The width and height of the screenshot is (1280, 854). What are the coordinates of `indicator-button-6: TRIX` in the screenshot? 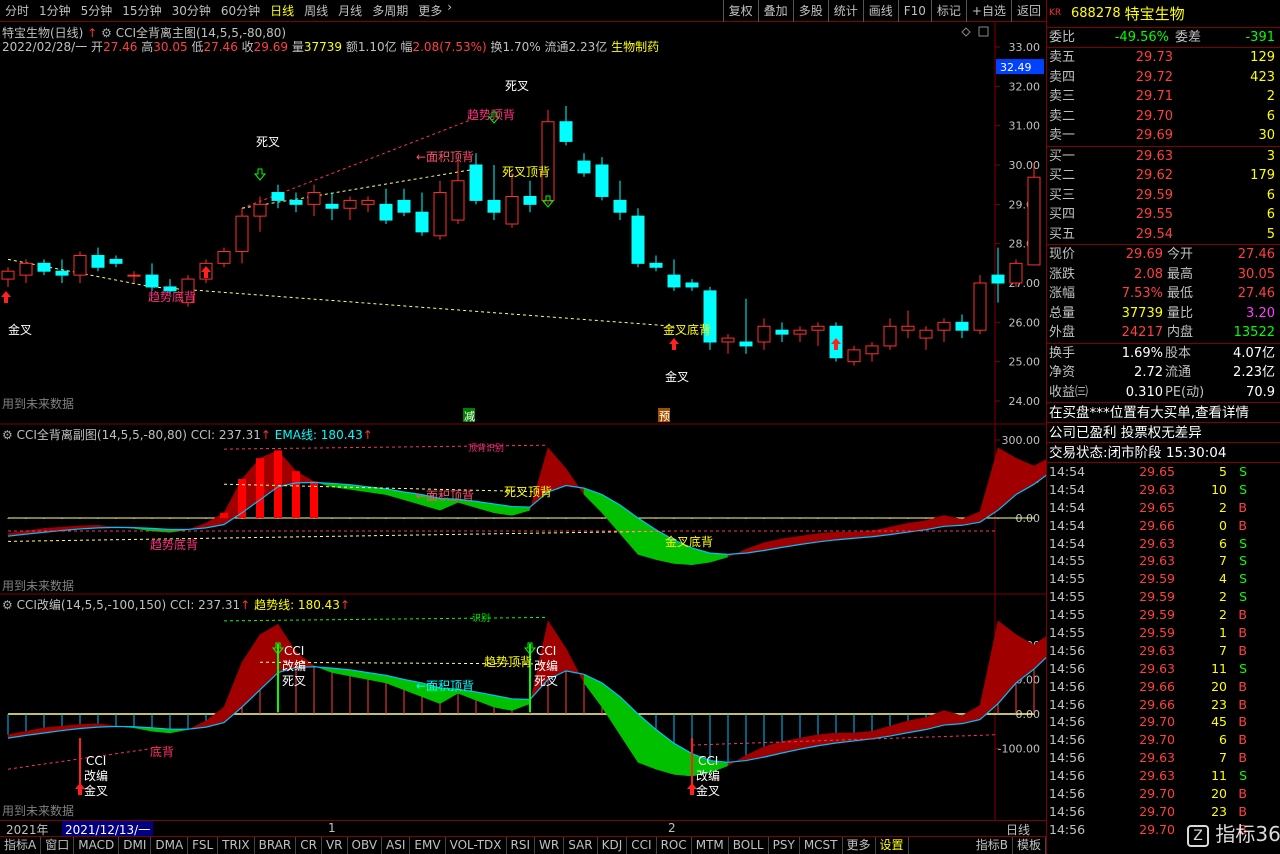 It's located at (236, 845).